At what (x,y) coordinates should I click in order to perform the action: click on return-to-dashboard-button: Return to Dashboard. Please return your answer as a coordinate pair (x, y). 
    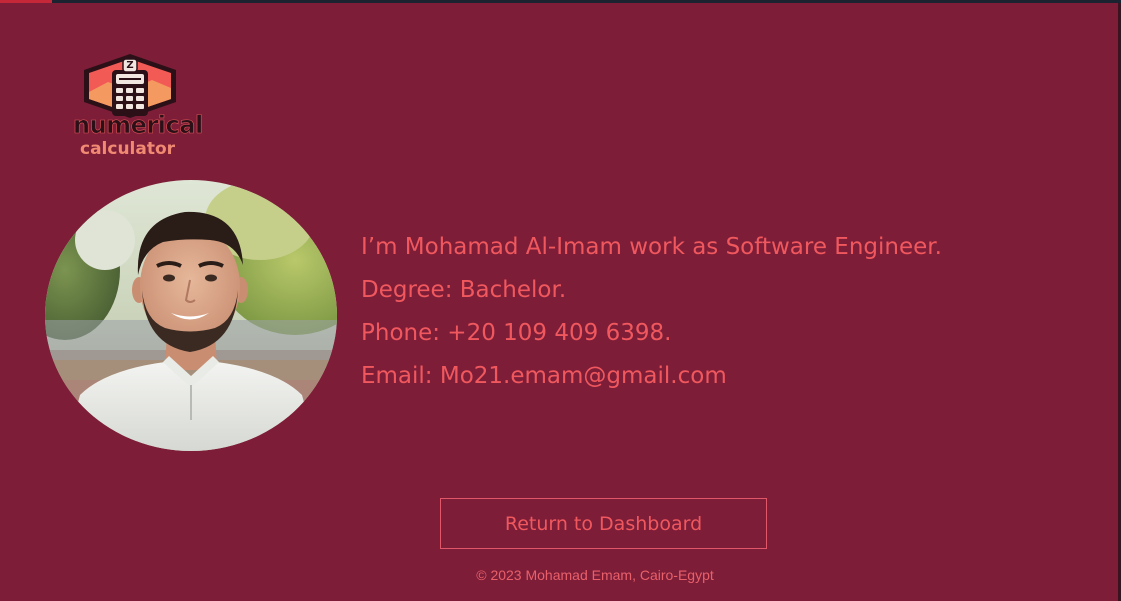
    Looking at the image, I should click on (603, 523).